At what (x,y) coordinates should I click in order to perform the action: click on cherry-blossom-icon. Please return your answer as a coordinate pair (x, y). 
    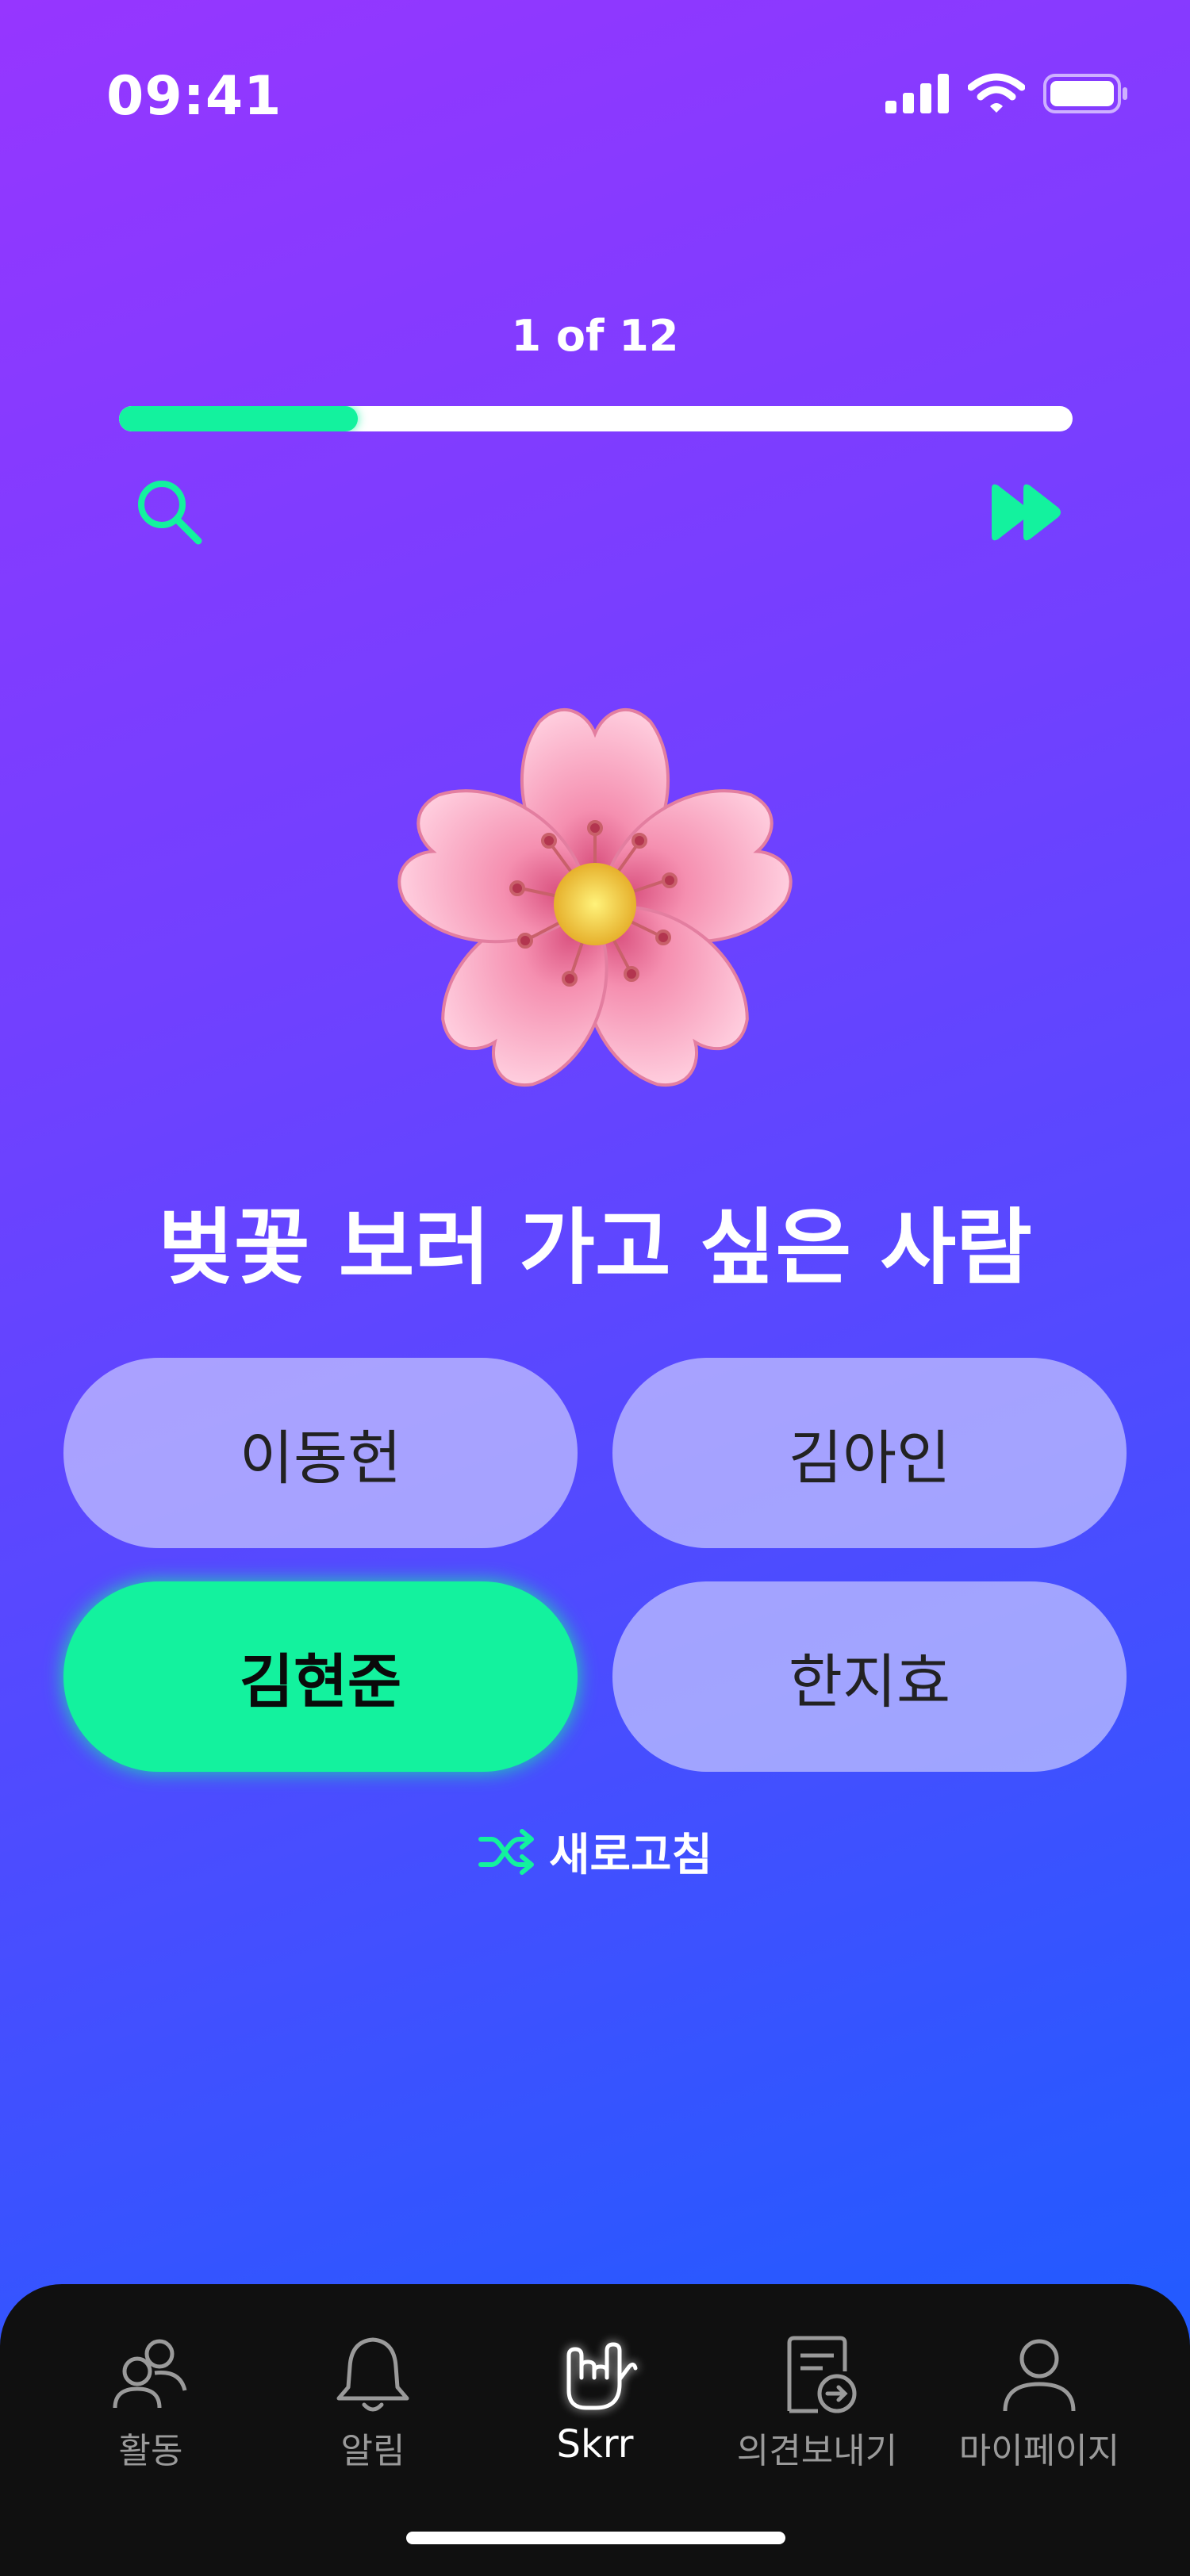
    Looking at the image, I should click on (595, 897).